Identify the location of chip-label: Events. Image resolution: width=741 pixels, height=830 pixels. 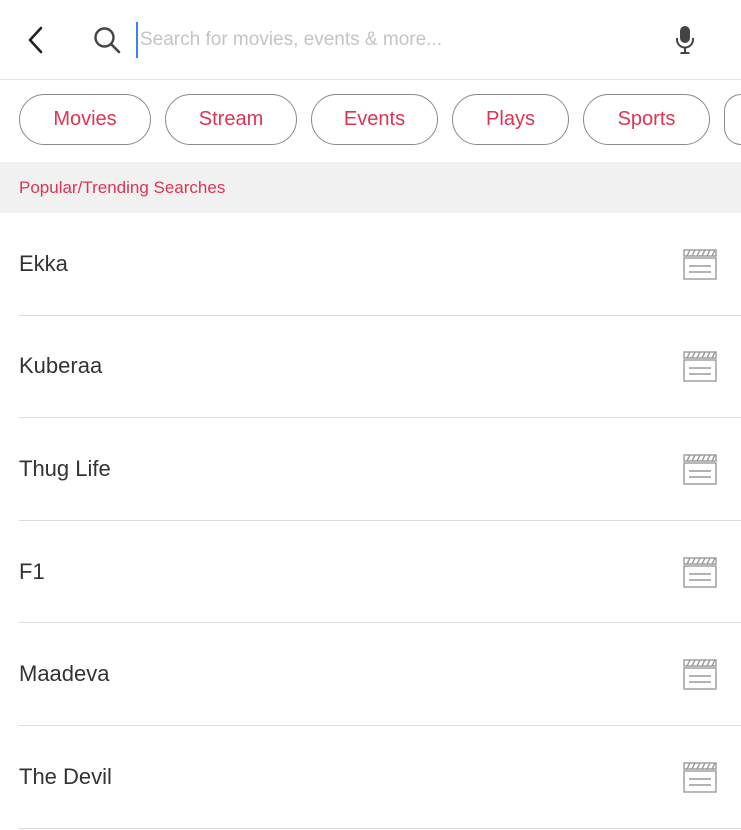
(374, 119).